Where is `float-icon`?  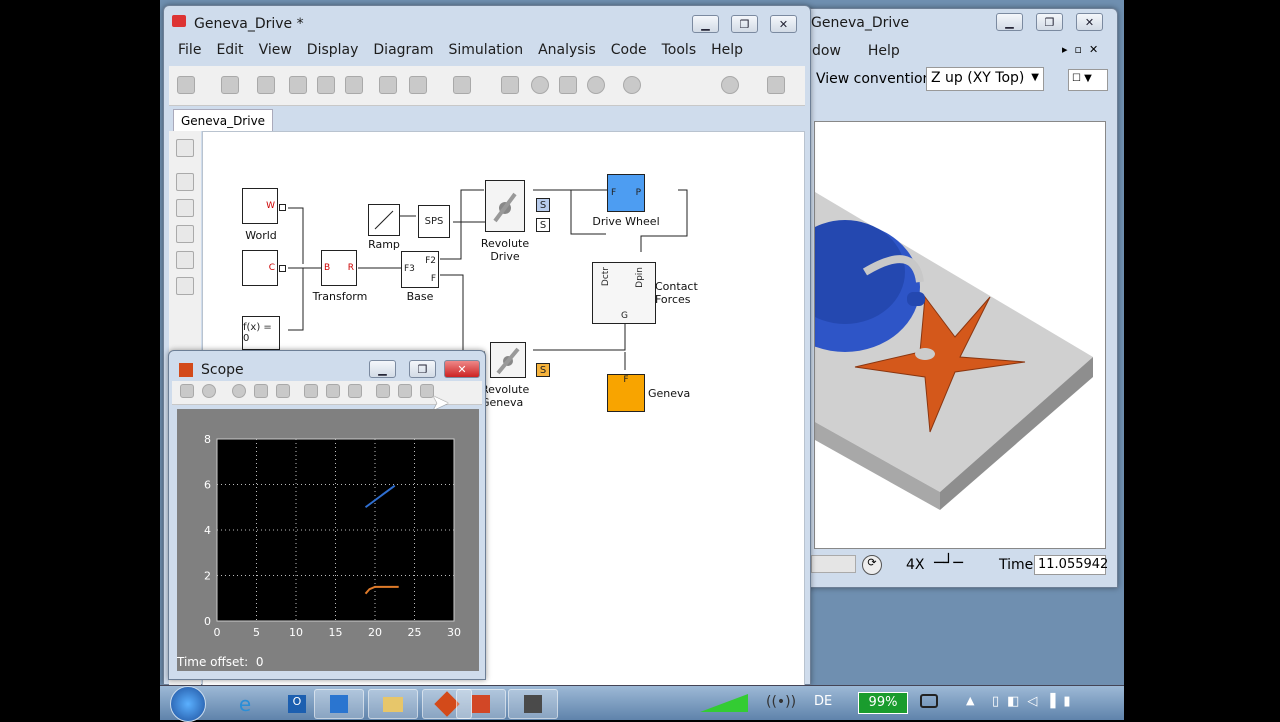 float-icon is located at coordinates (383, 391).